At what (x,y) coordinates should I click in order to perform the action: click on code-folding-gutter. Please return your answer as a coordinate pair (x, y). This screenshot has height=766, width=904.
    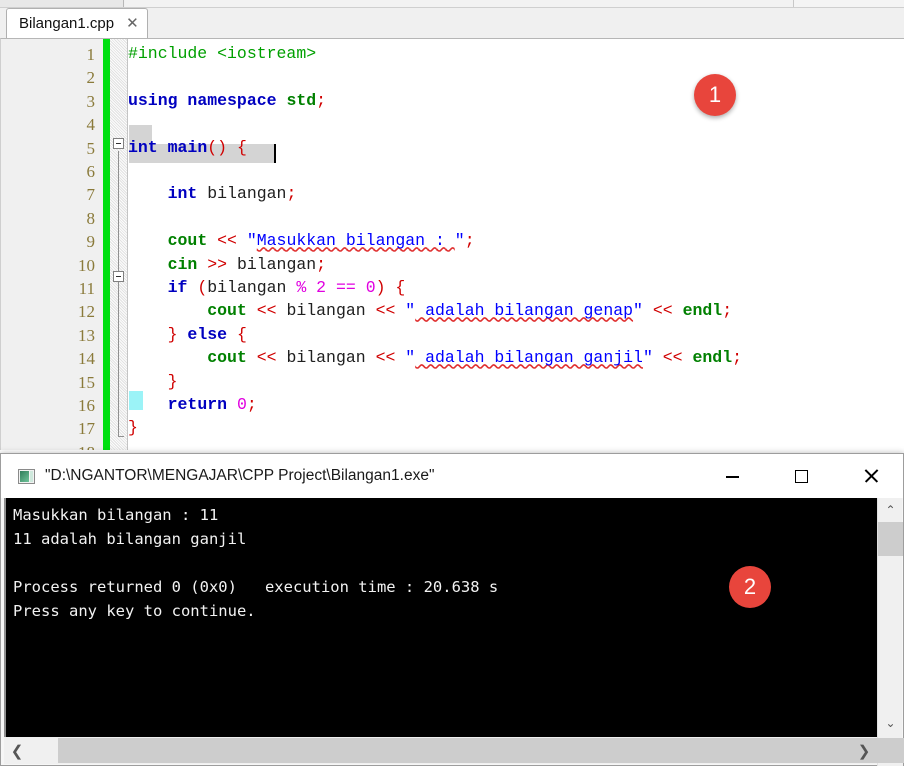
    Looking at the image, I should click on (119, 244).